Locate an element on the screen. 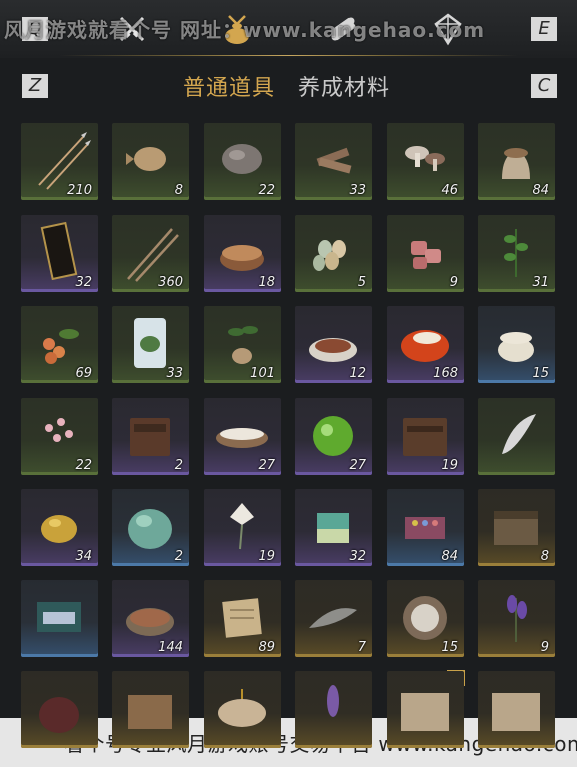  inventory-slot-carved-box is located at coordinates (150, 709).